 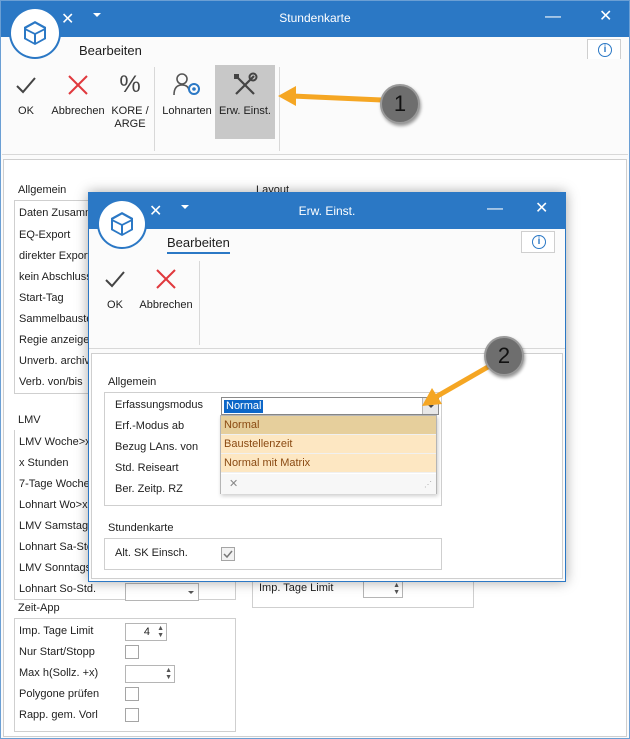 I want to click on arrow-1-head, so click(x=287, y=96).